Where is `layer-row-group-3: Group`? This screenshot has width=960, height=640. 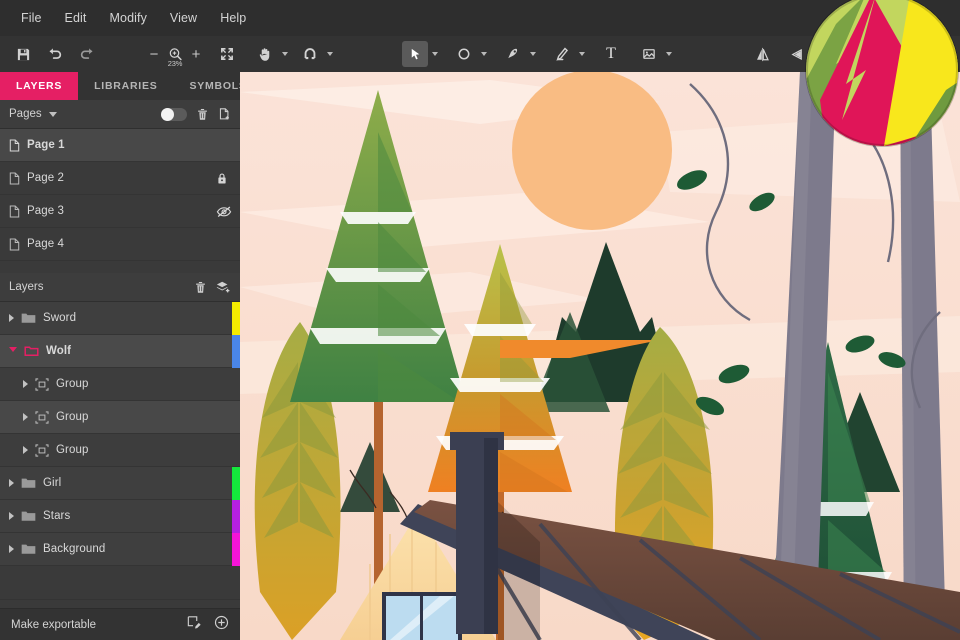
layer-row-group-3: Group is located at coordinates (120, 450).